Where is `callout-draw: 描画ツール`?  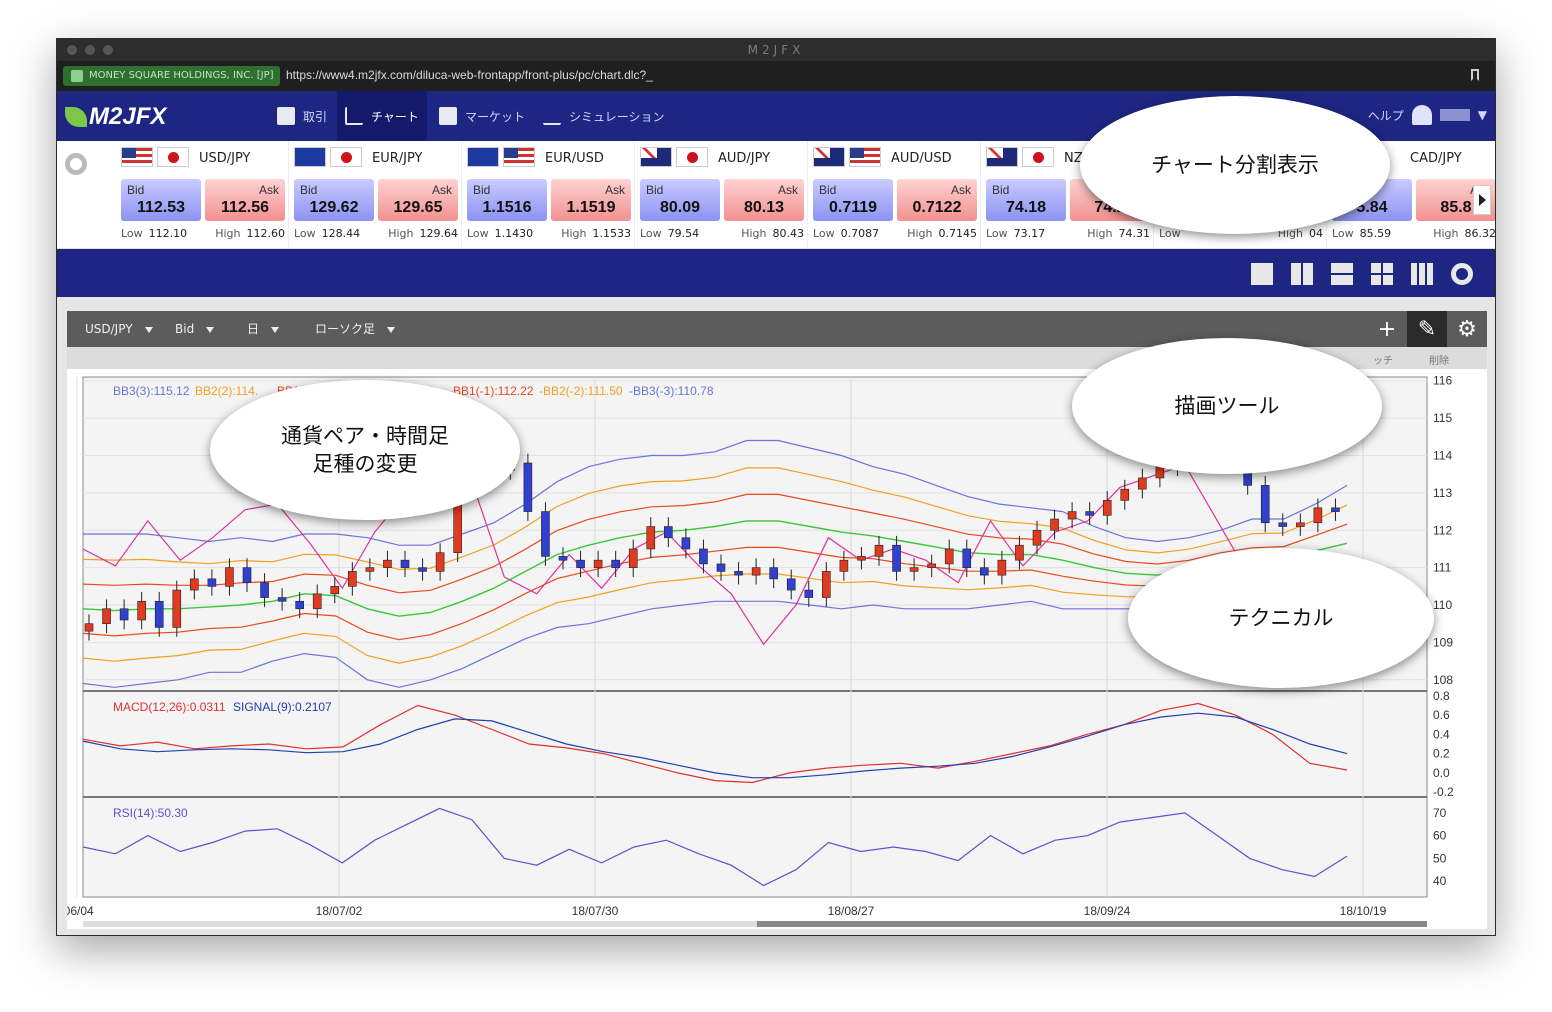
callout-draw: 描画ツール is located at coordinates (1227, 406).